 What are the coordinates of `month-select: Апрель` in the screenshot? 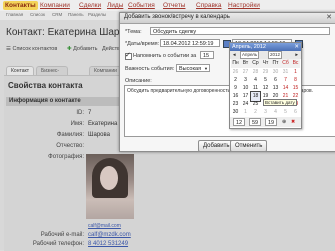 It's located at (250, 55).